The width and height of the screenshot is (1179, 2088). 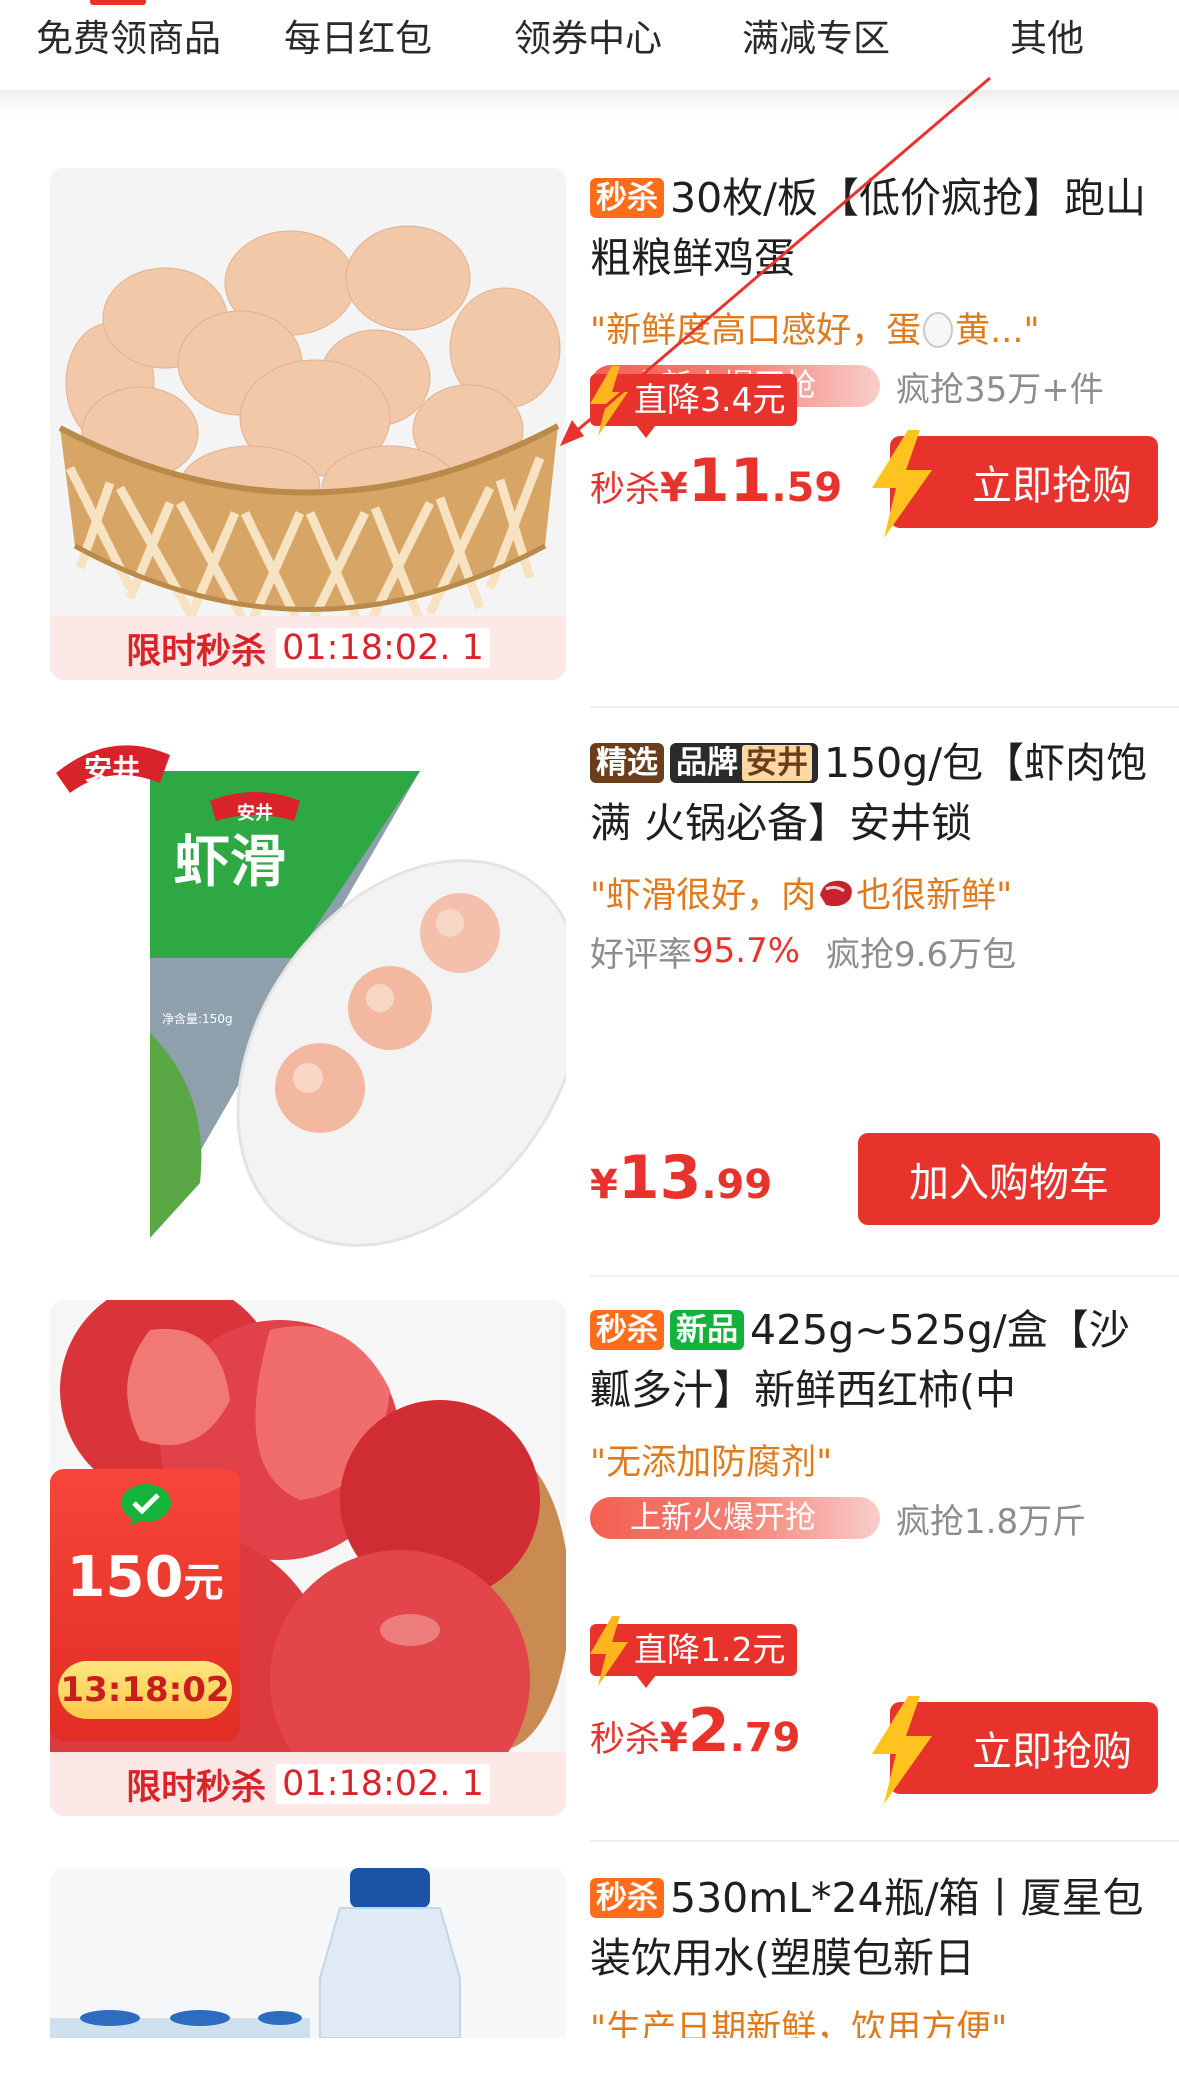 What do you see at coordinates (816, 35) in the screenshot?
I see `tab-discount-zone: 满减专区` at bounding box center [816, 35].